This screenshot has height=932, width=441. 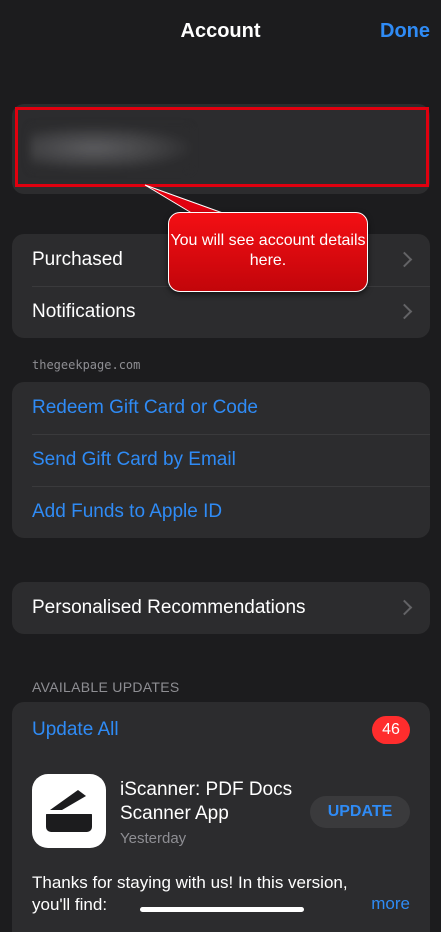 I want to click on updates-count-badge: 46, so click(x=391, y=730).